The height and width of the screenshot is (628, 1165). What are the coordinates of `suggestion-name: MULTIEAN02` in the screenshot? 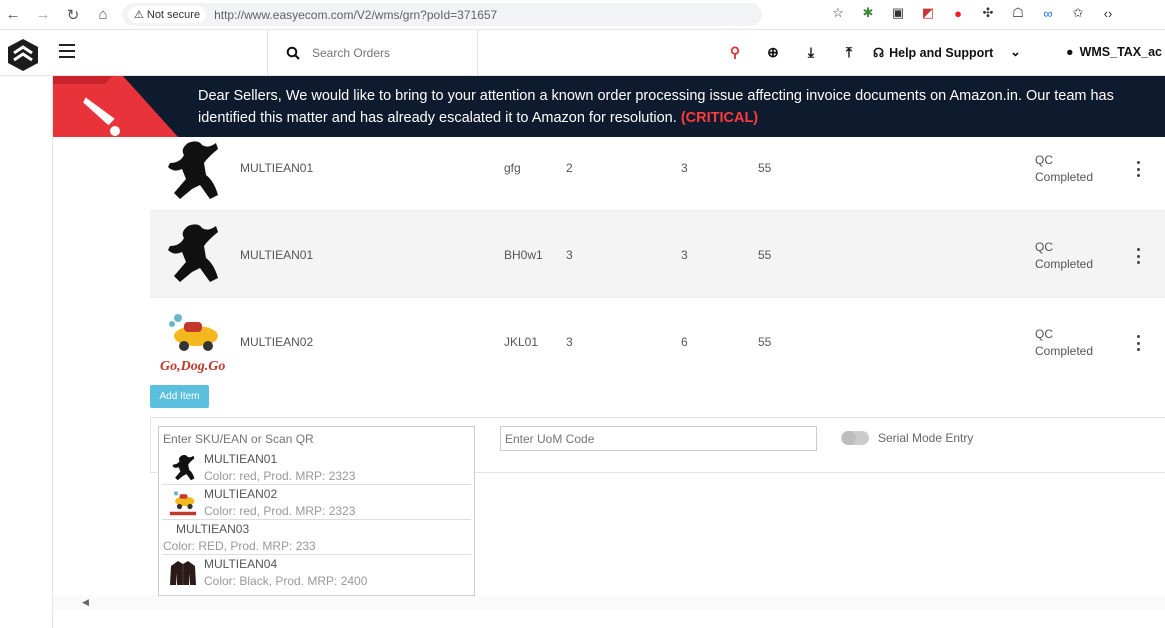 It's located at (241, 494).